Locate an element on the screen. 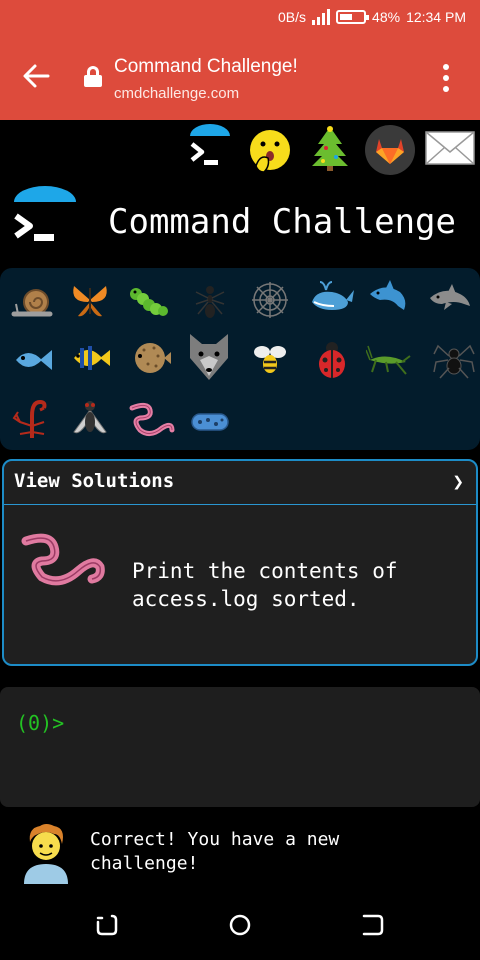 The width and height of the screenshot is (480, 960). clock: 12:34 PM is located at coordinates (436, 17).